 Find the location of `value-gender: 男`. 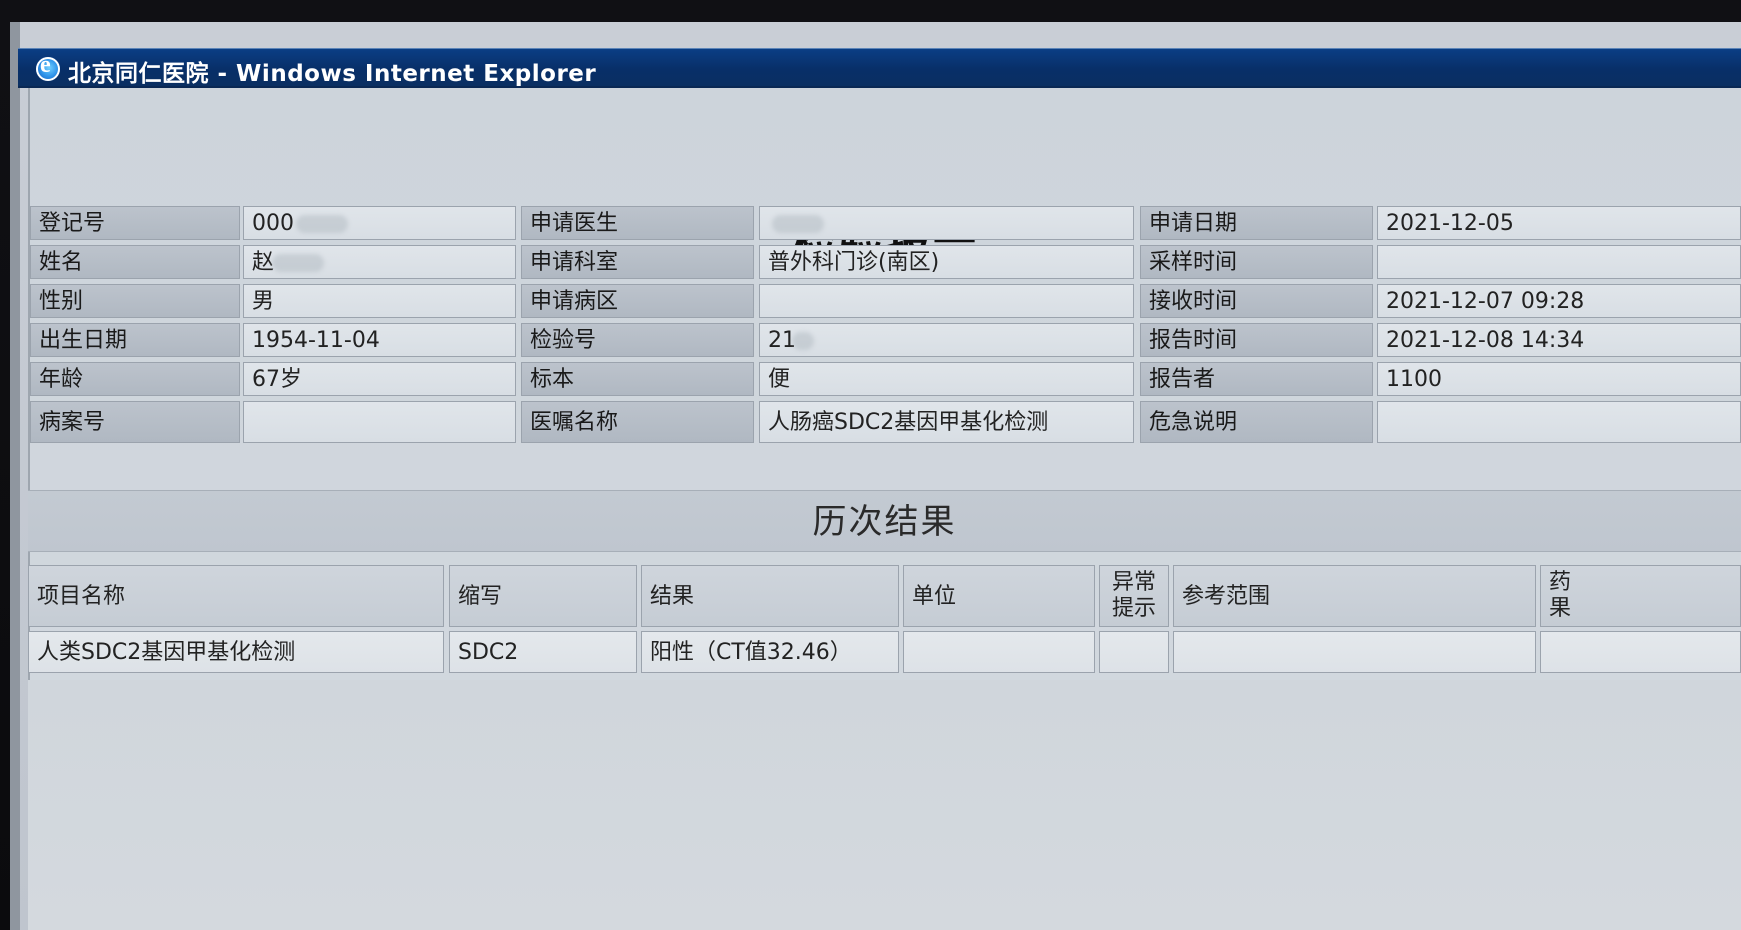

value-gender: 男 is located at coordinates (379, 301).